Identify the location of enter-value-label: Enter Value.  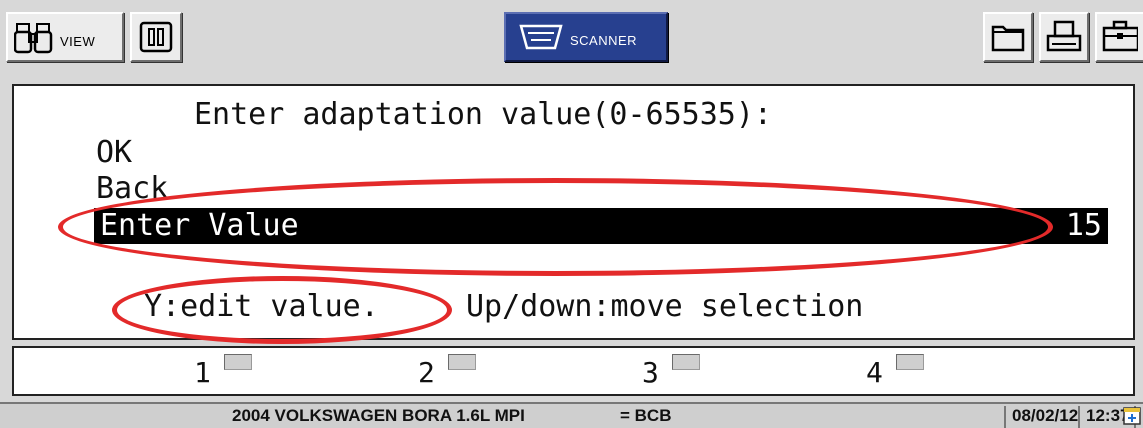
(199, 225).